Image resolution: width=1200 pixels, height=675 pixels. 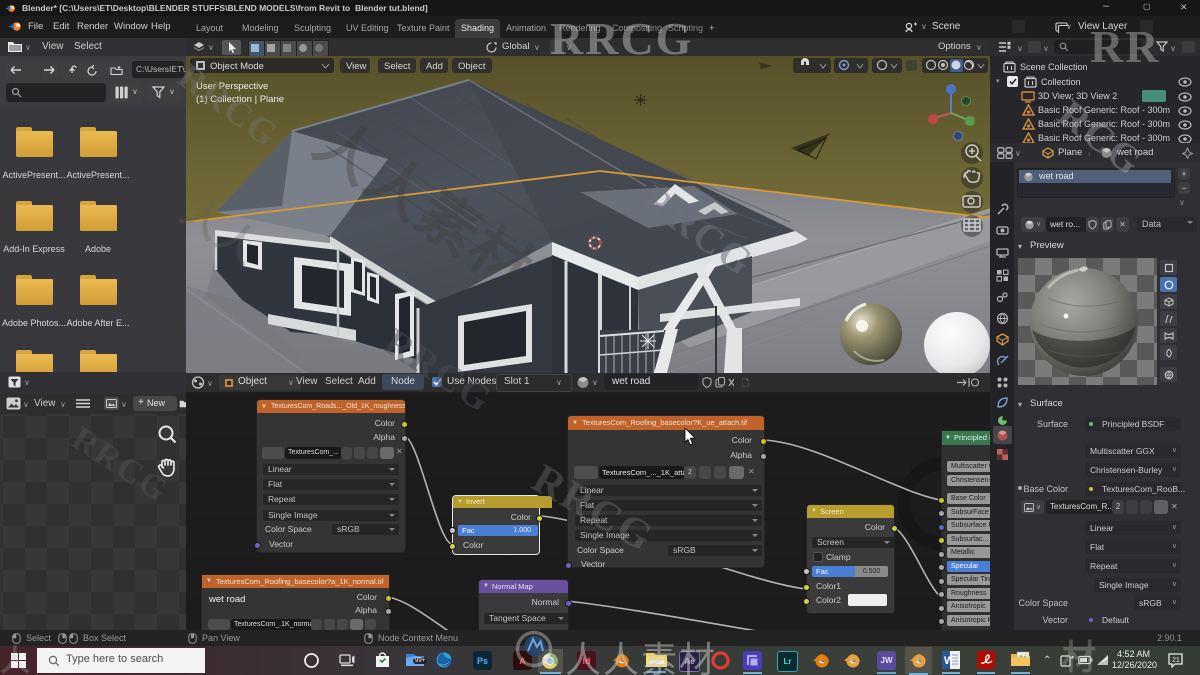 I want to click on svg-text: Object Mode, so click(x=237, y=66).